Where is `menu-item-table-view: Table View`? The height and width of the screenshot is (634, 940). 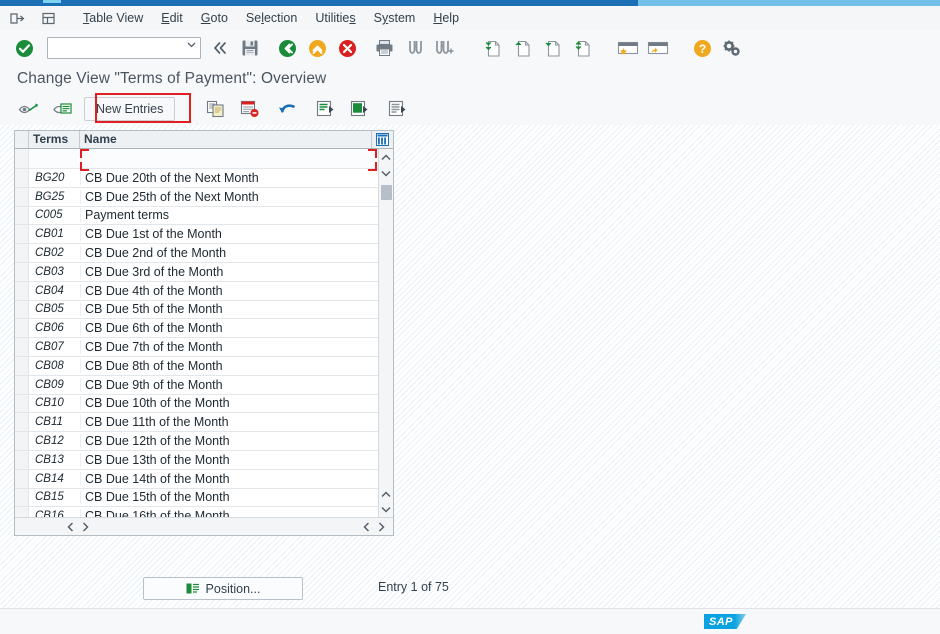
menu-item-table-view: Table View is located at coordinates (113, 18).